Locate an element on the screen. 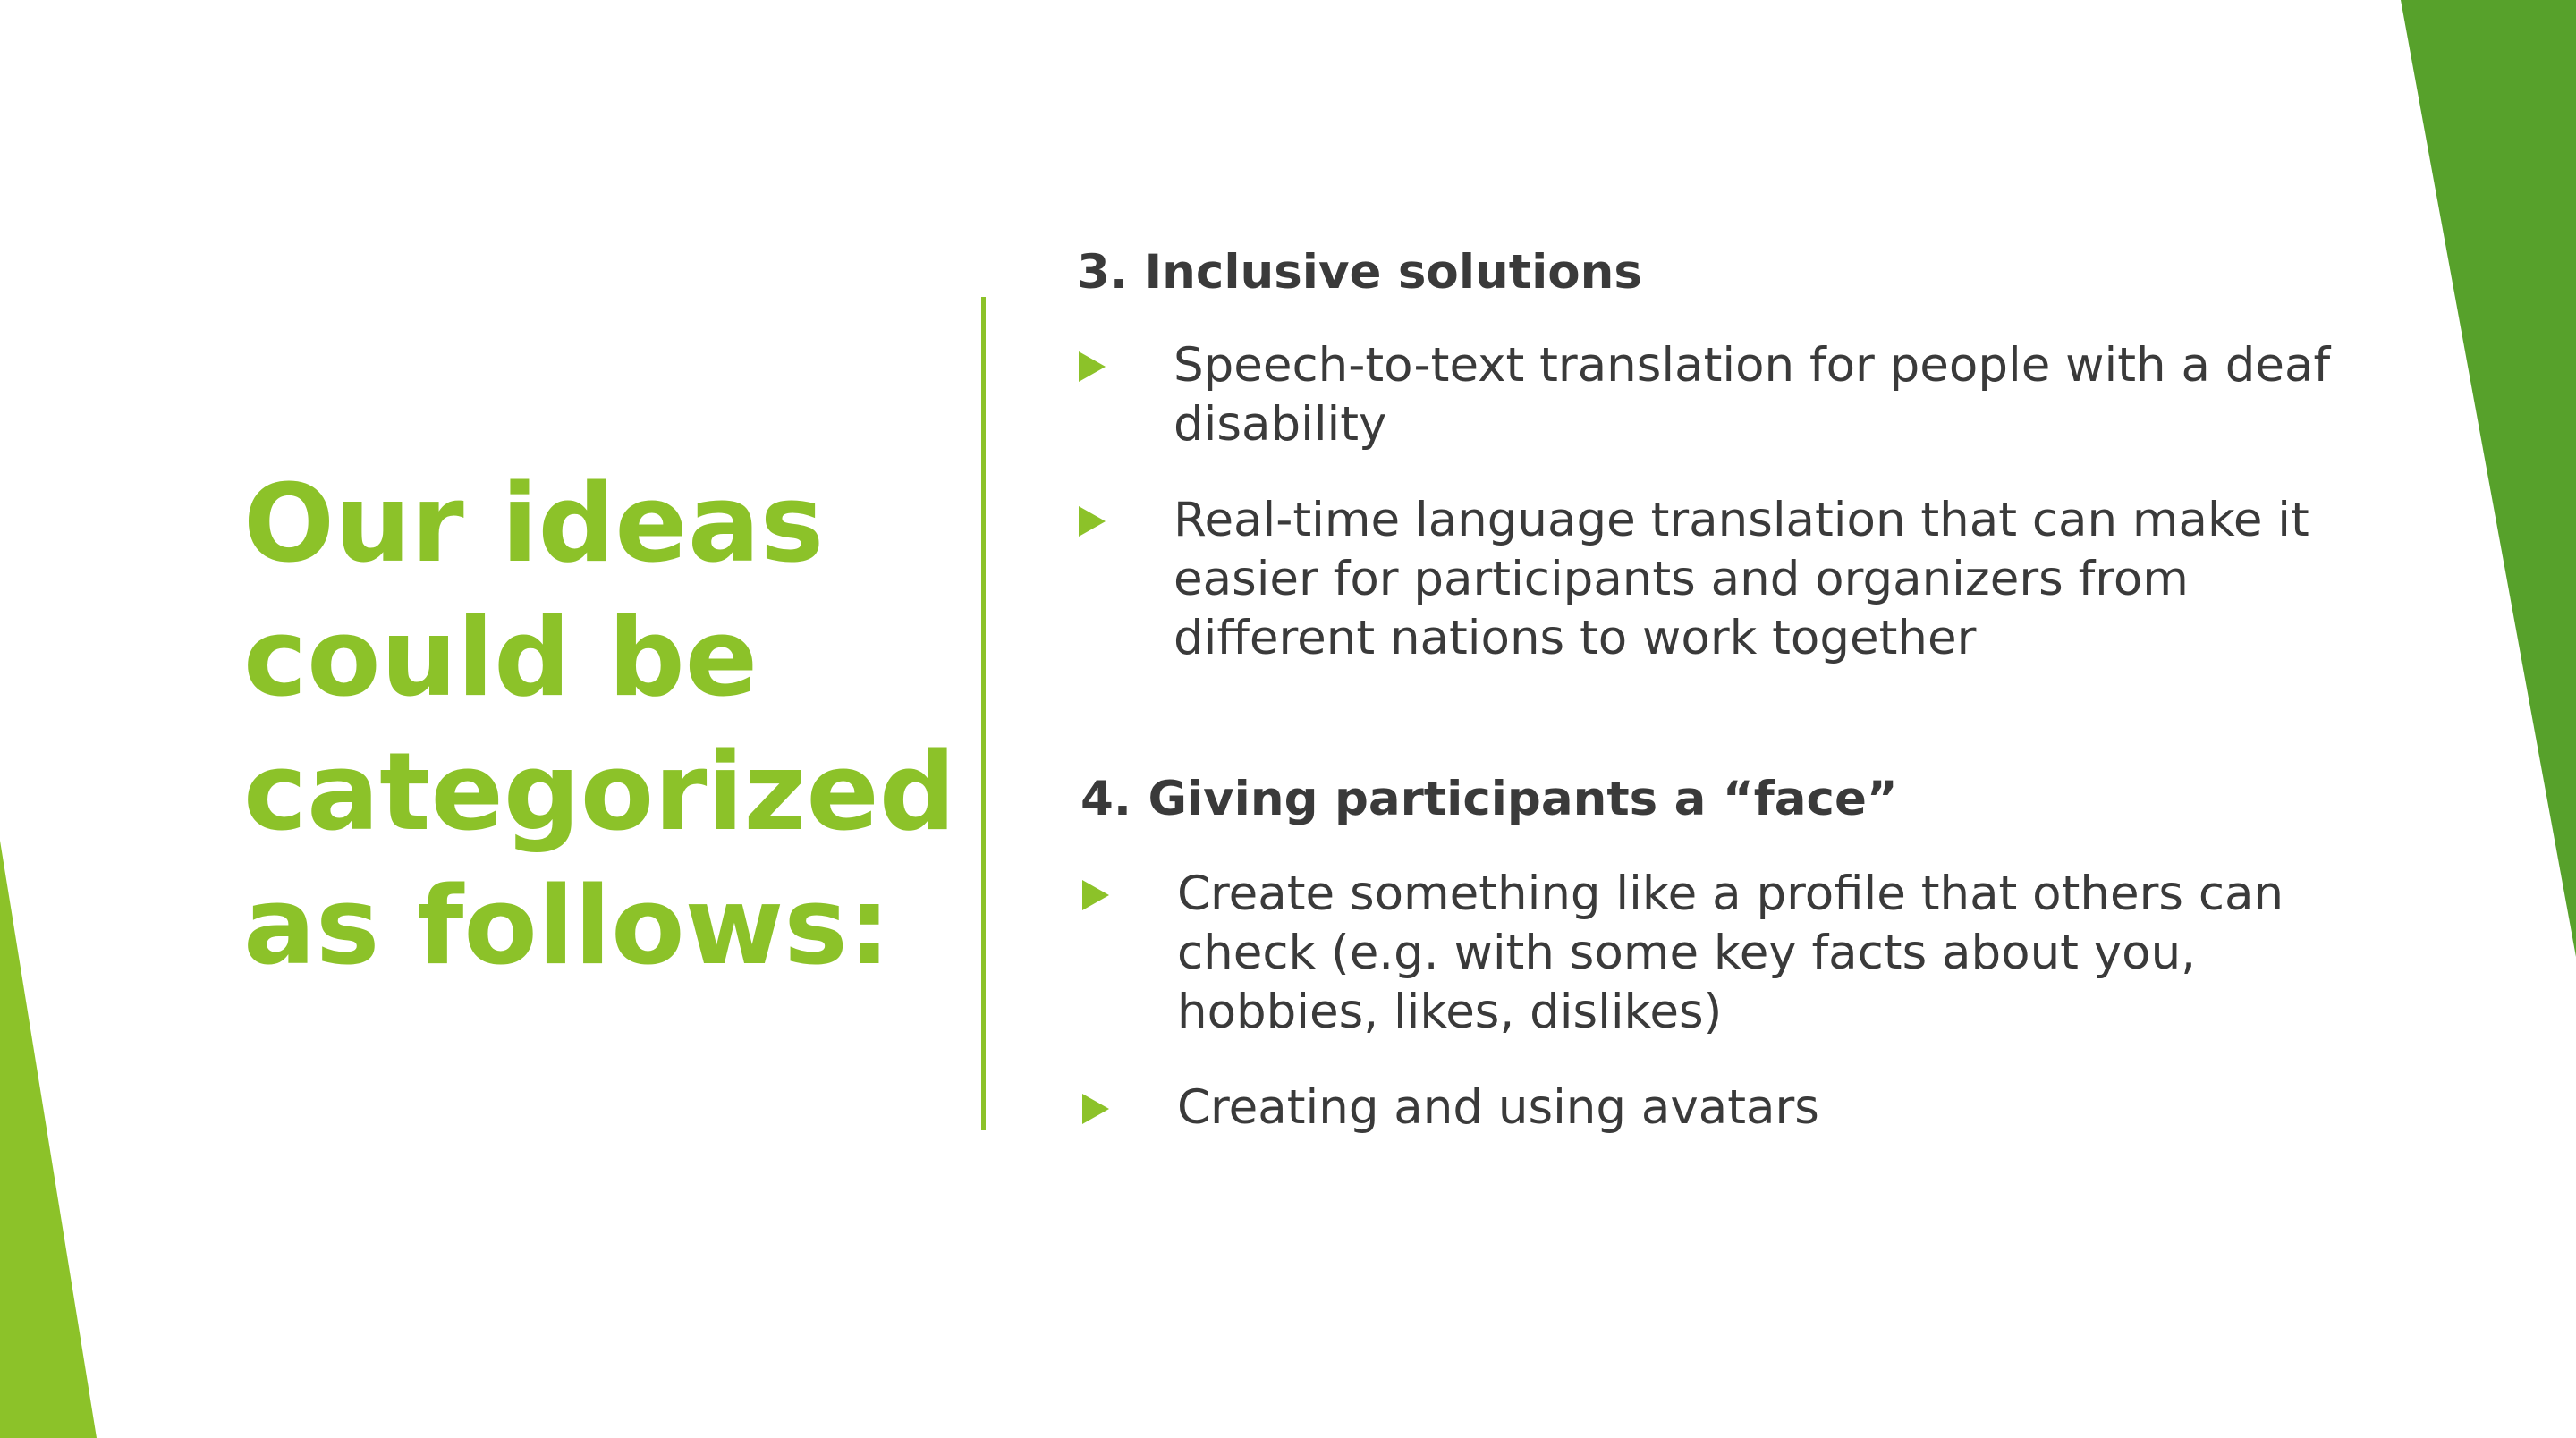 The image size is (2576, 1438). section-heading: 4. Giving participants a “face” is located at coordinates (1489, 799).